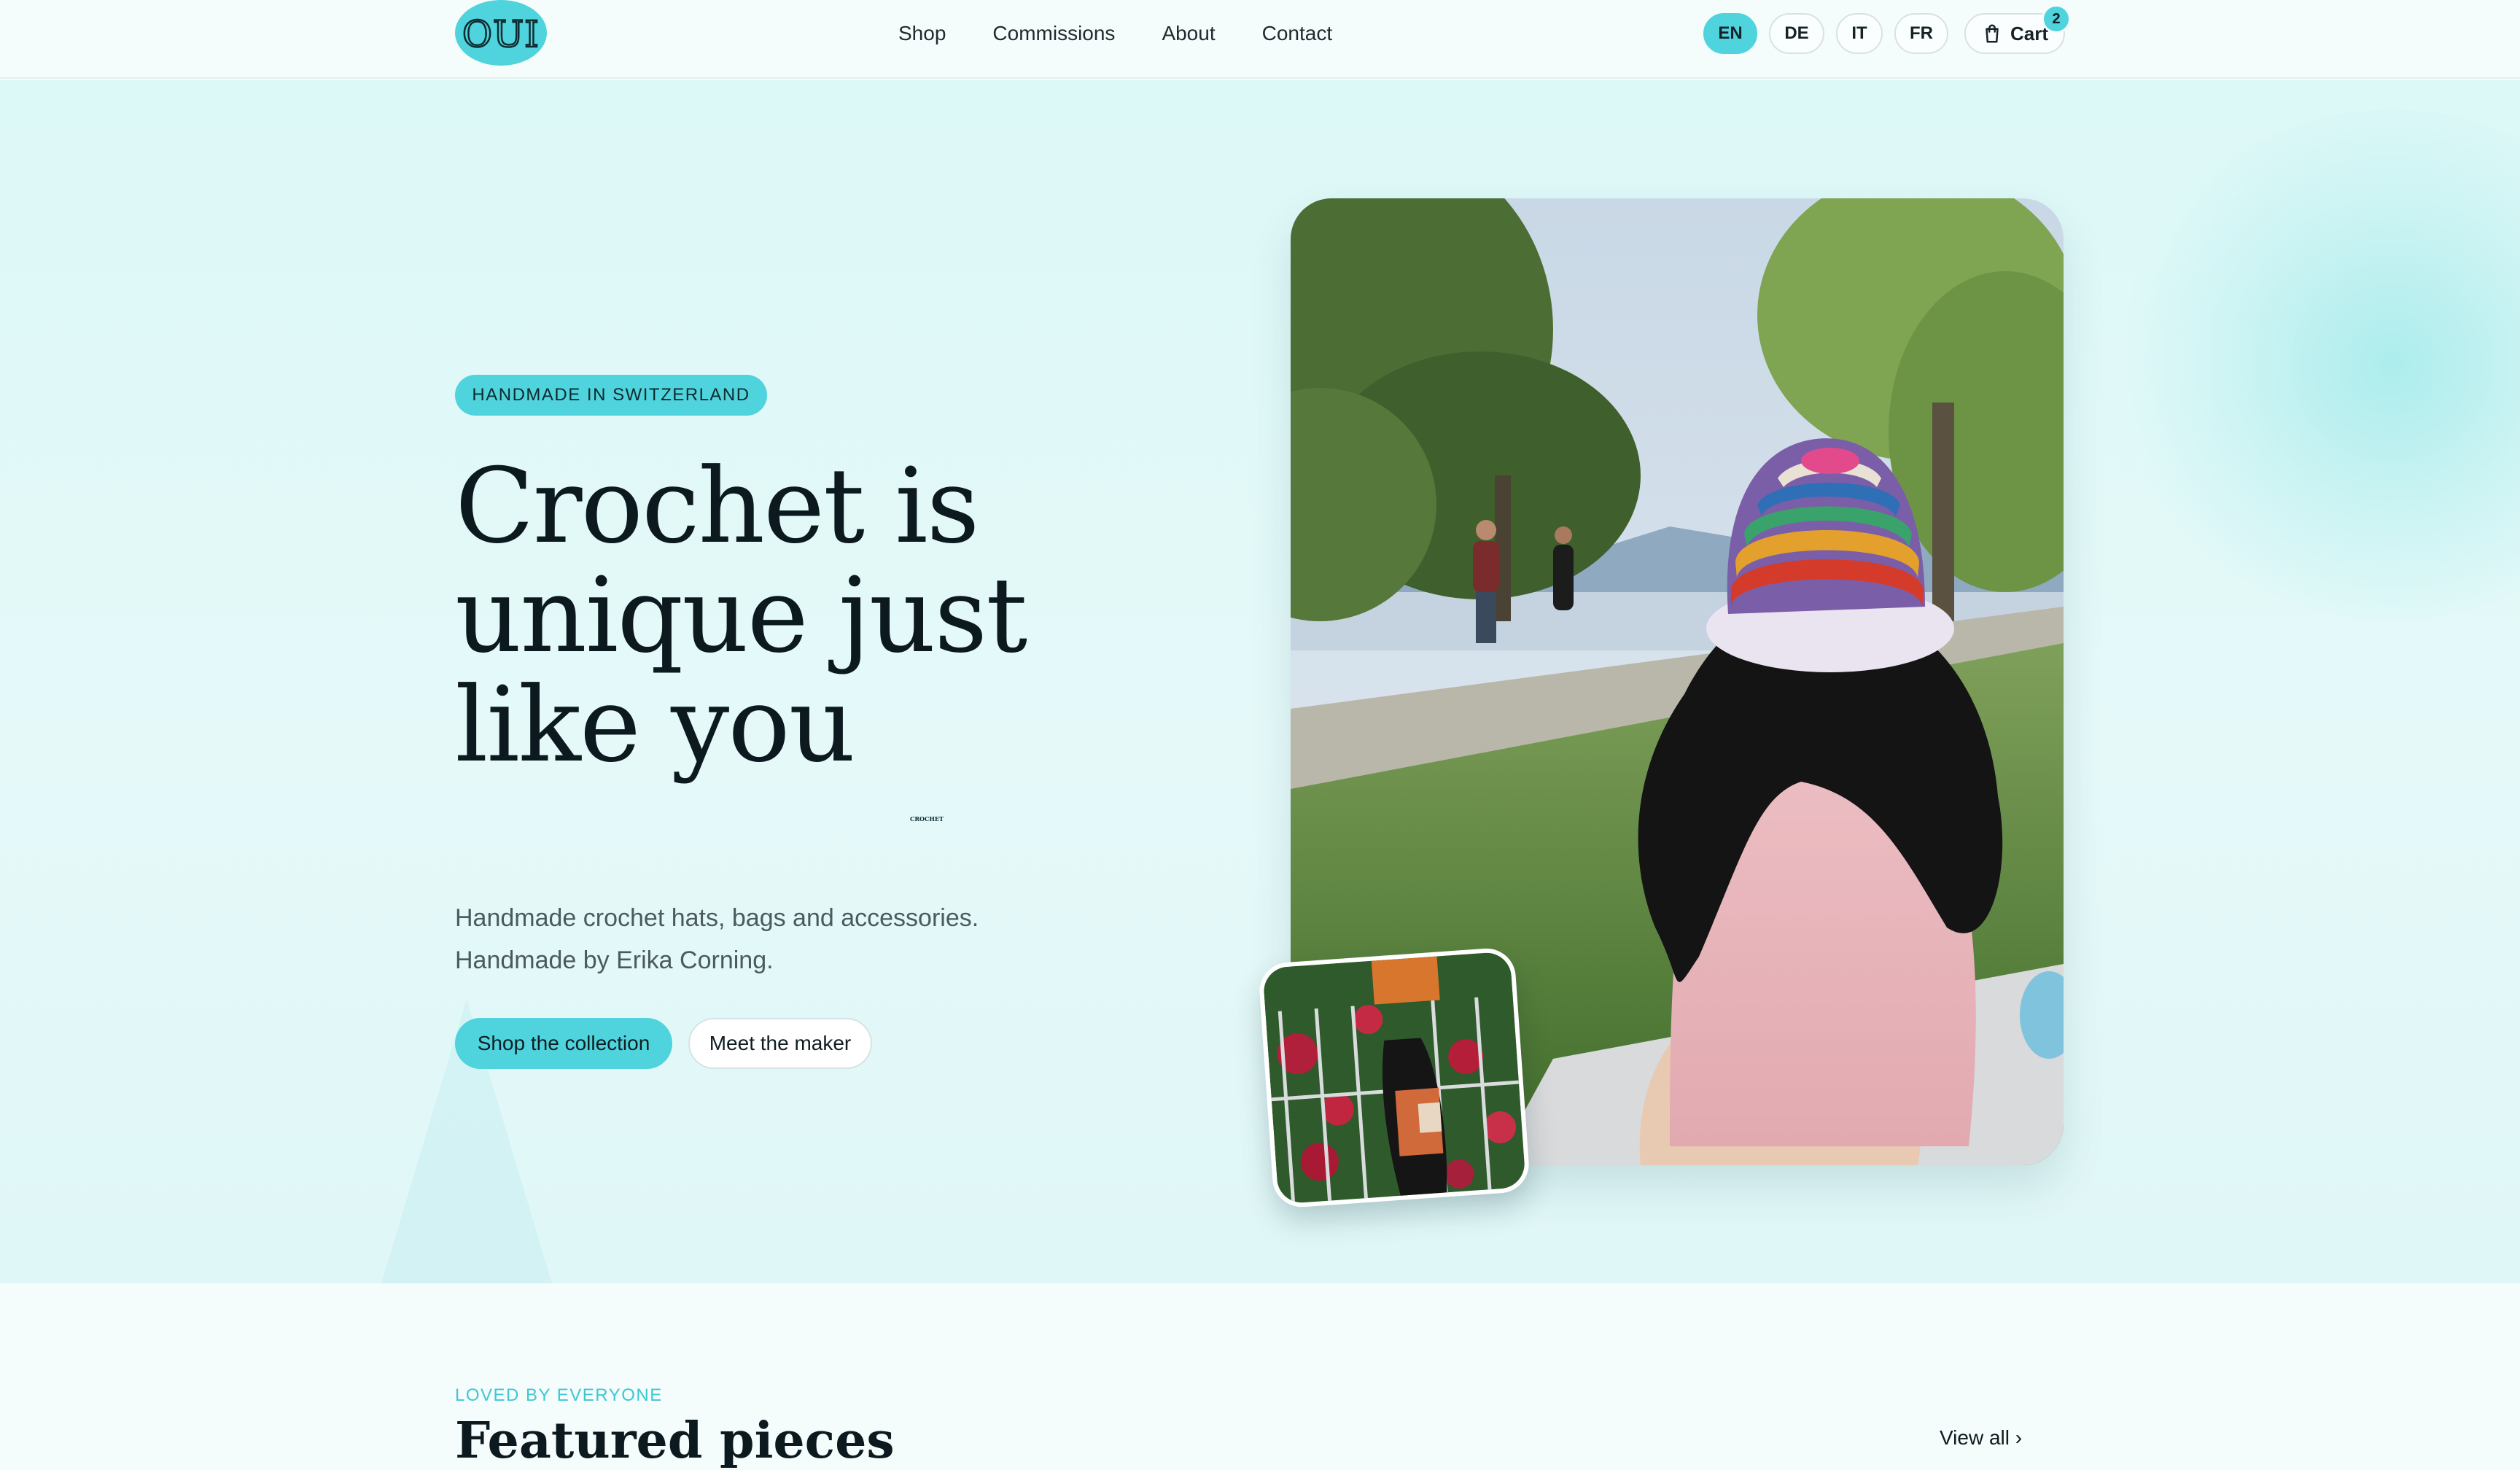 The height and width of the screenshot is (1470, 2520). What do you see at coordinates (1859, 33) in the screenshot?
I see `language-it-button: IT` at bounding box center [1859, 33].